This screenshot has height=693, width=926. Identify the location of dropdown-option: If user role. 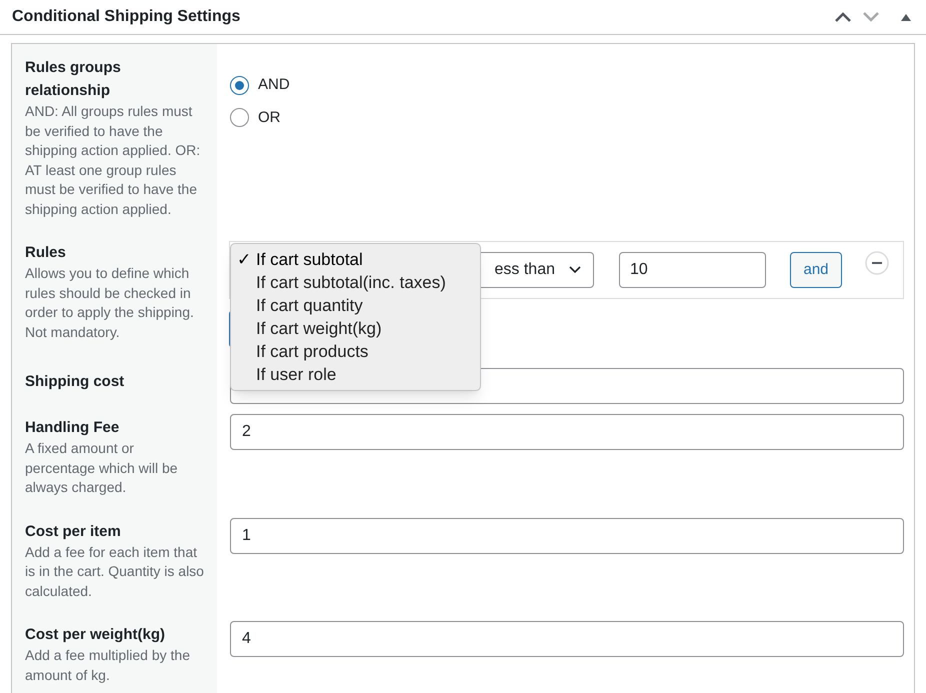
(355, 374).